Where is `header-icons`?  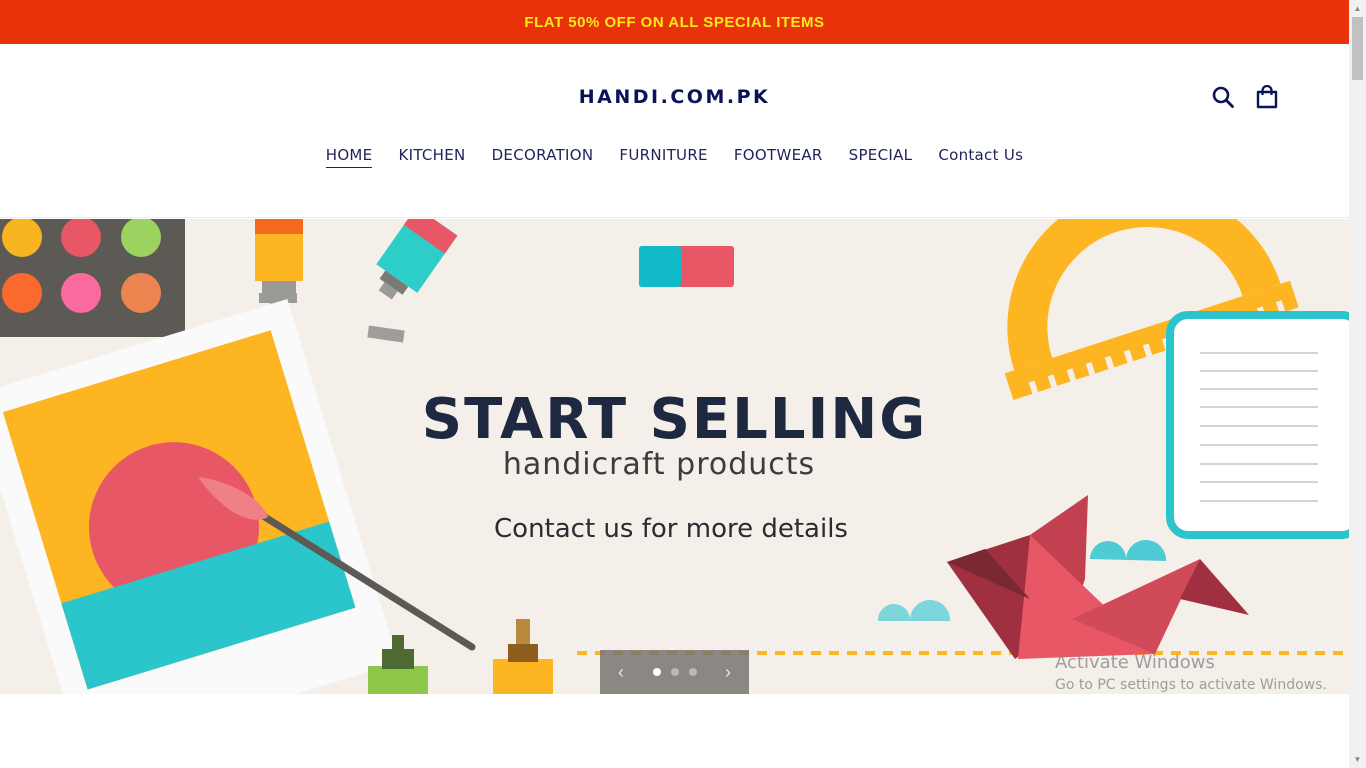 header-icons is located at coordinates (1245, 97).